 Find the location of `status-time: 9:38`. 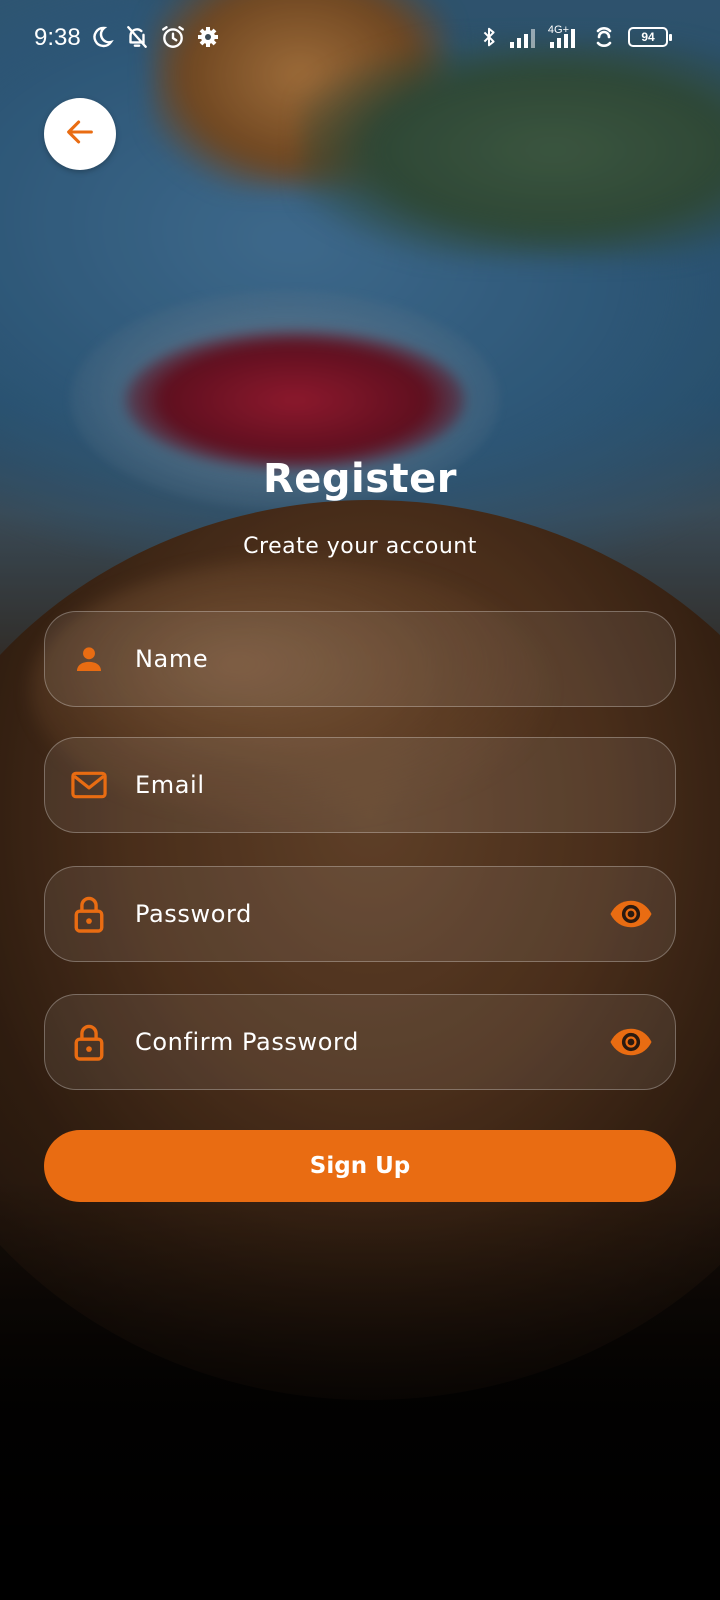

status-time: 9:38 is located at coordinates (57, 37).